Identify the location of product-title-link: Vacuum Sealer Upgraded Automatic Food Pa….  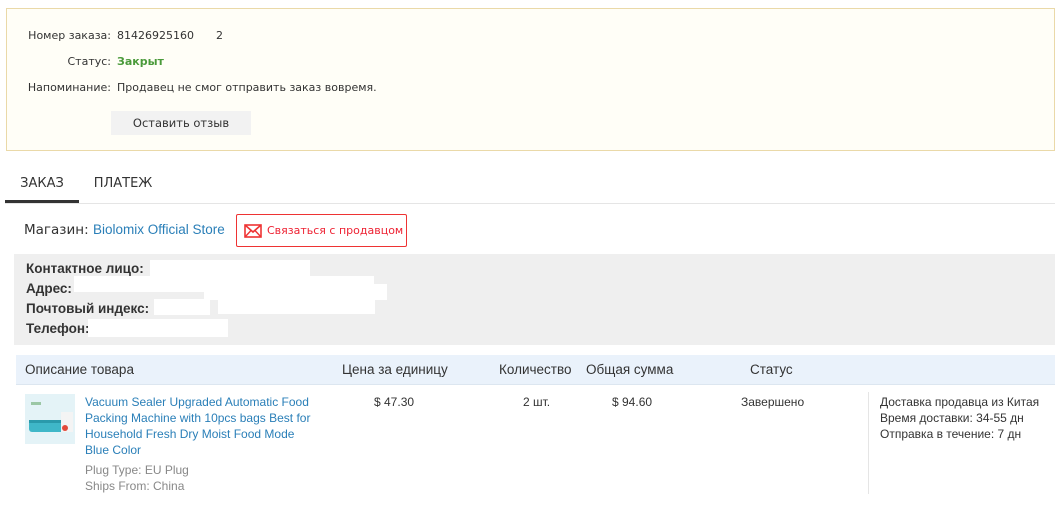
(202, 426).